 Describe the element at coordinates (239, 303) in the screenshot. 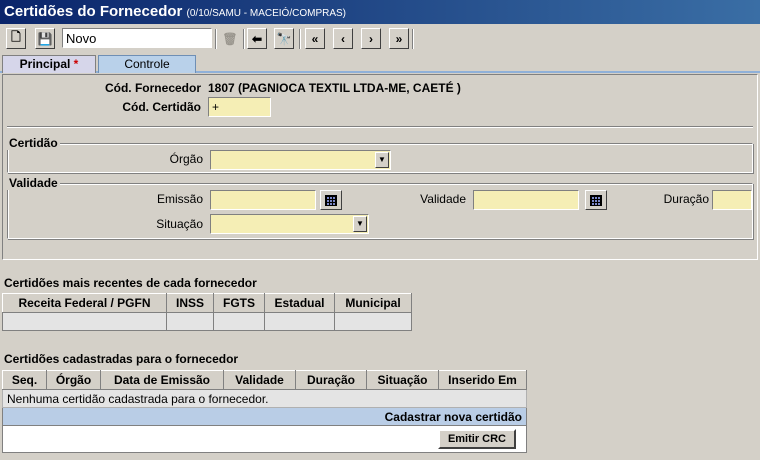

I see `column-header: FGTS` at that location.